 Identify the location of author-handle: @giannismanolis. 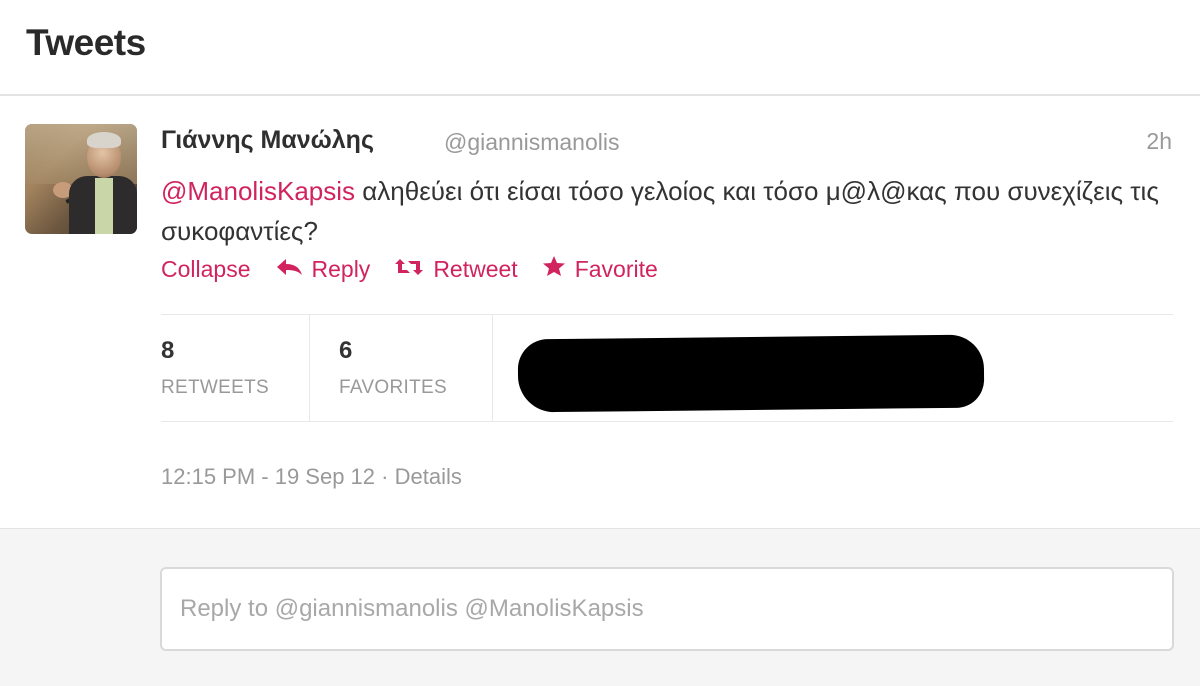
(532, 142).